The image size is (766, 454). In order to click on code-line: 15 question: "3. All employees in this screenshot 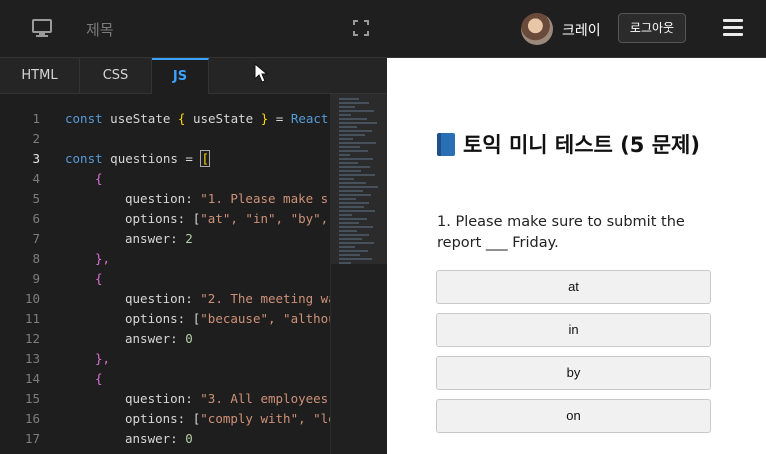, I will do `click(176, 398)`.